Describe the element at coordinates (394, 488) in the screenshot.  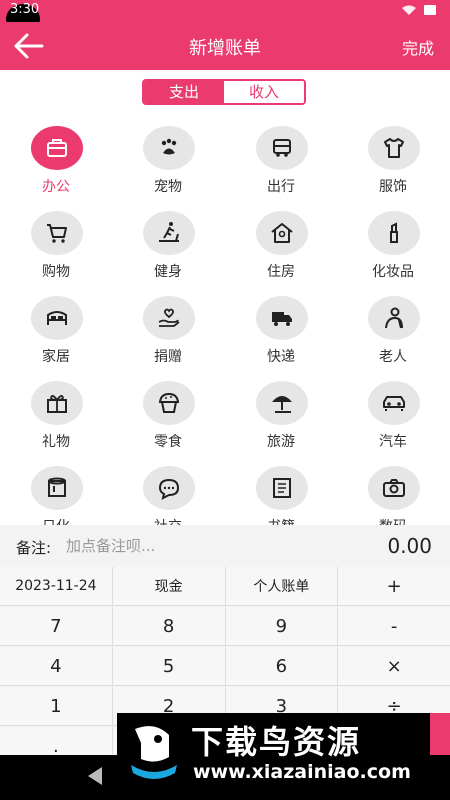
I see `camera-icon` at that location.